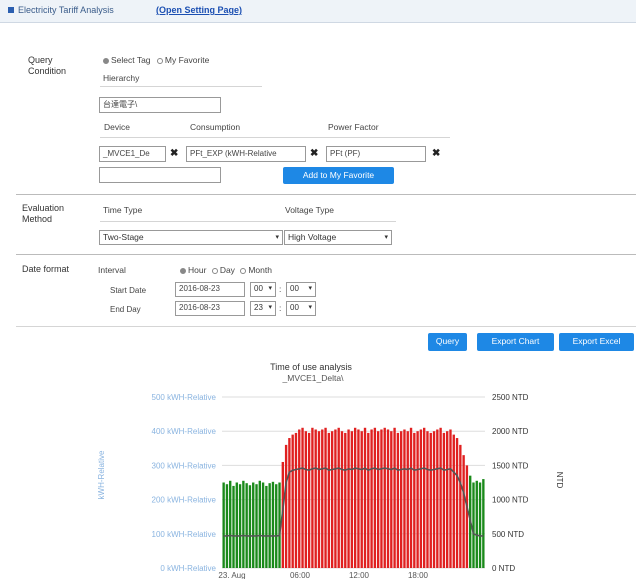  Describe the element at coordinates (184, 500) in the screenshot. I see `y-left-tick-label: 200 kWH-Relative` at that location.